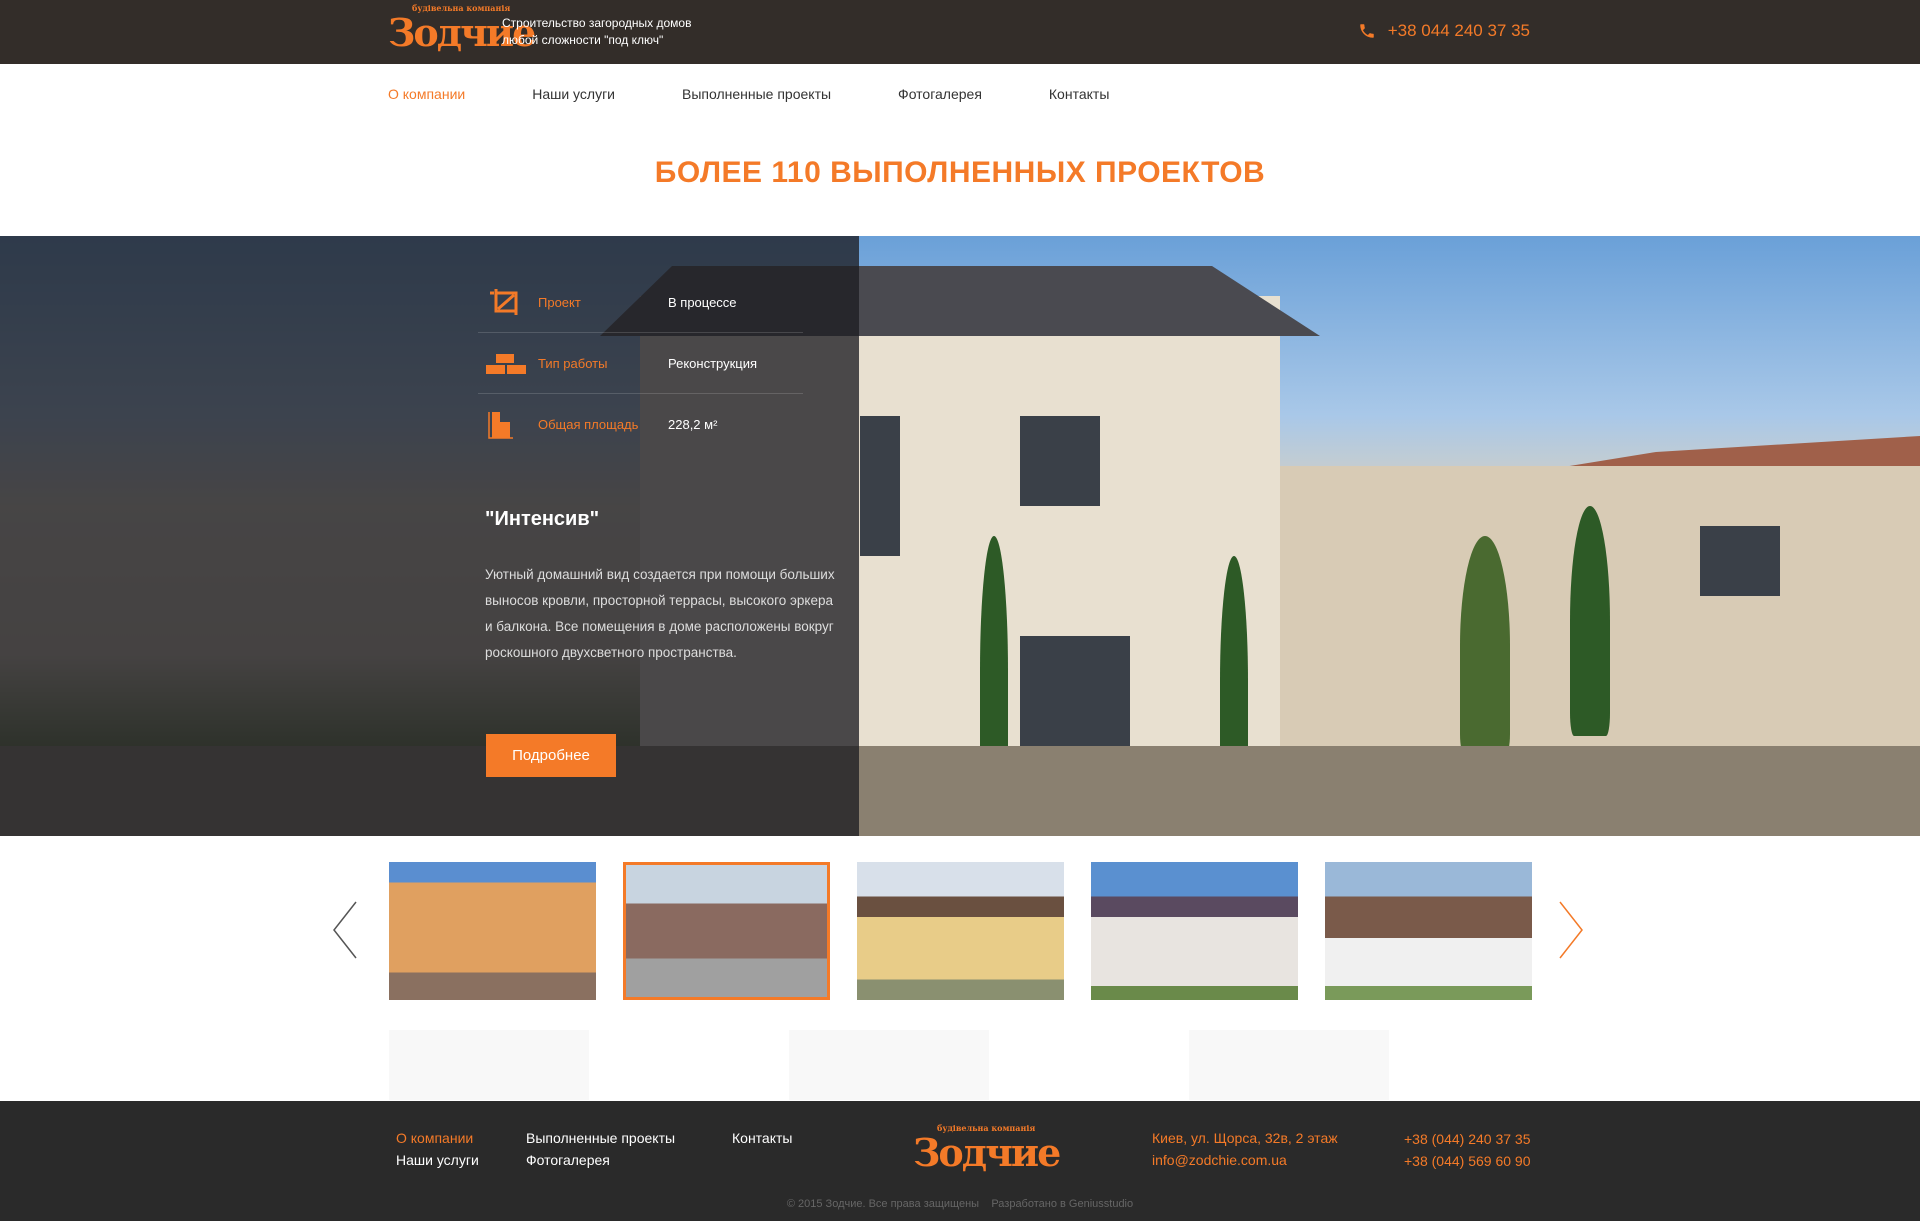  I want to click on area-icon, so click(500, 425).